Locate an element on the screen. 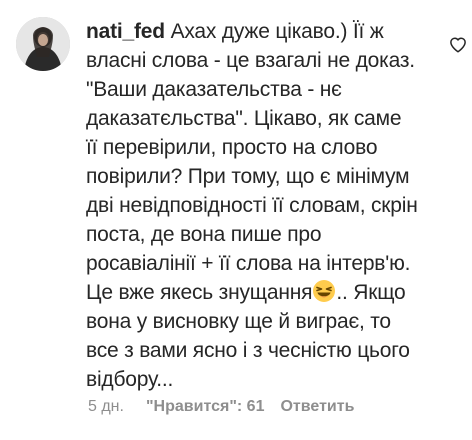 The width and height of the screenshot is (472, 440). comment-text-line: .. Якщо is located at coordinates (371, 292).